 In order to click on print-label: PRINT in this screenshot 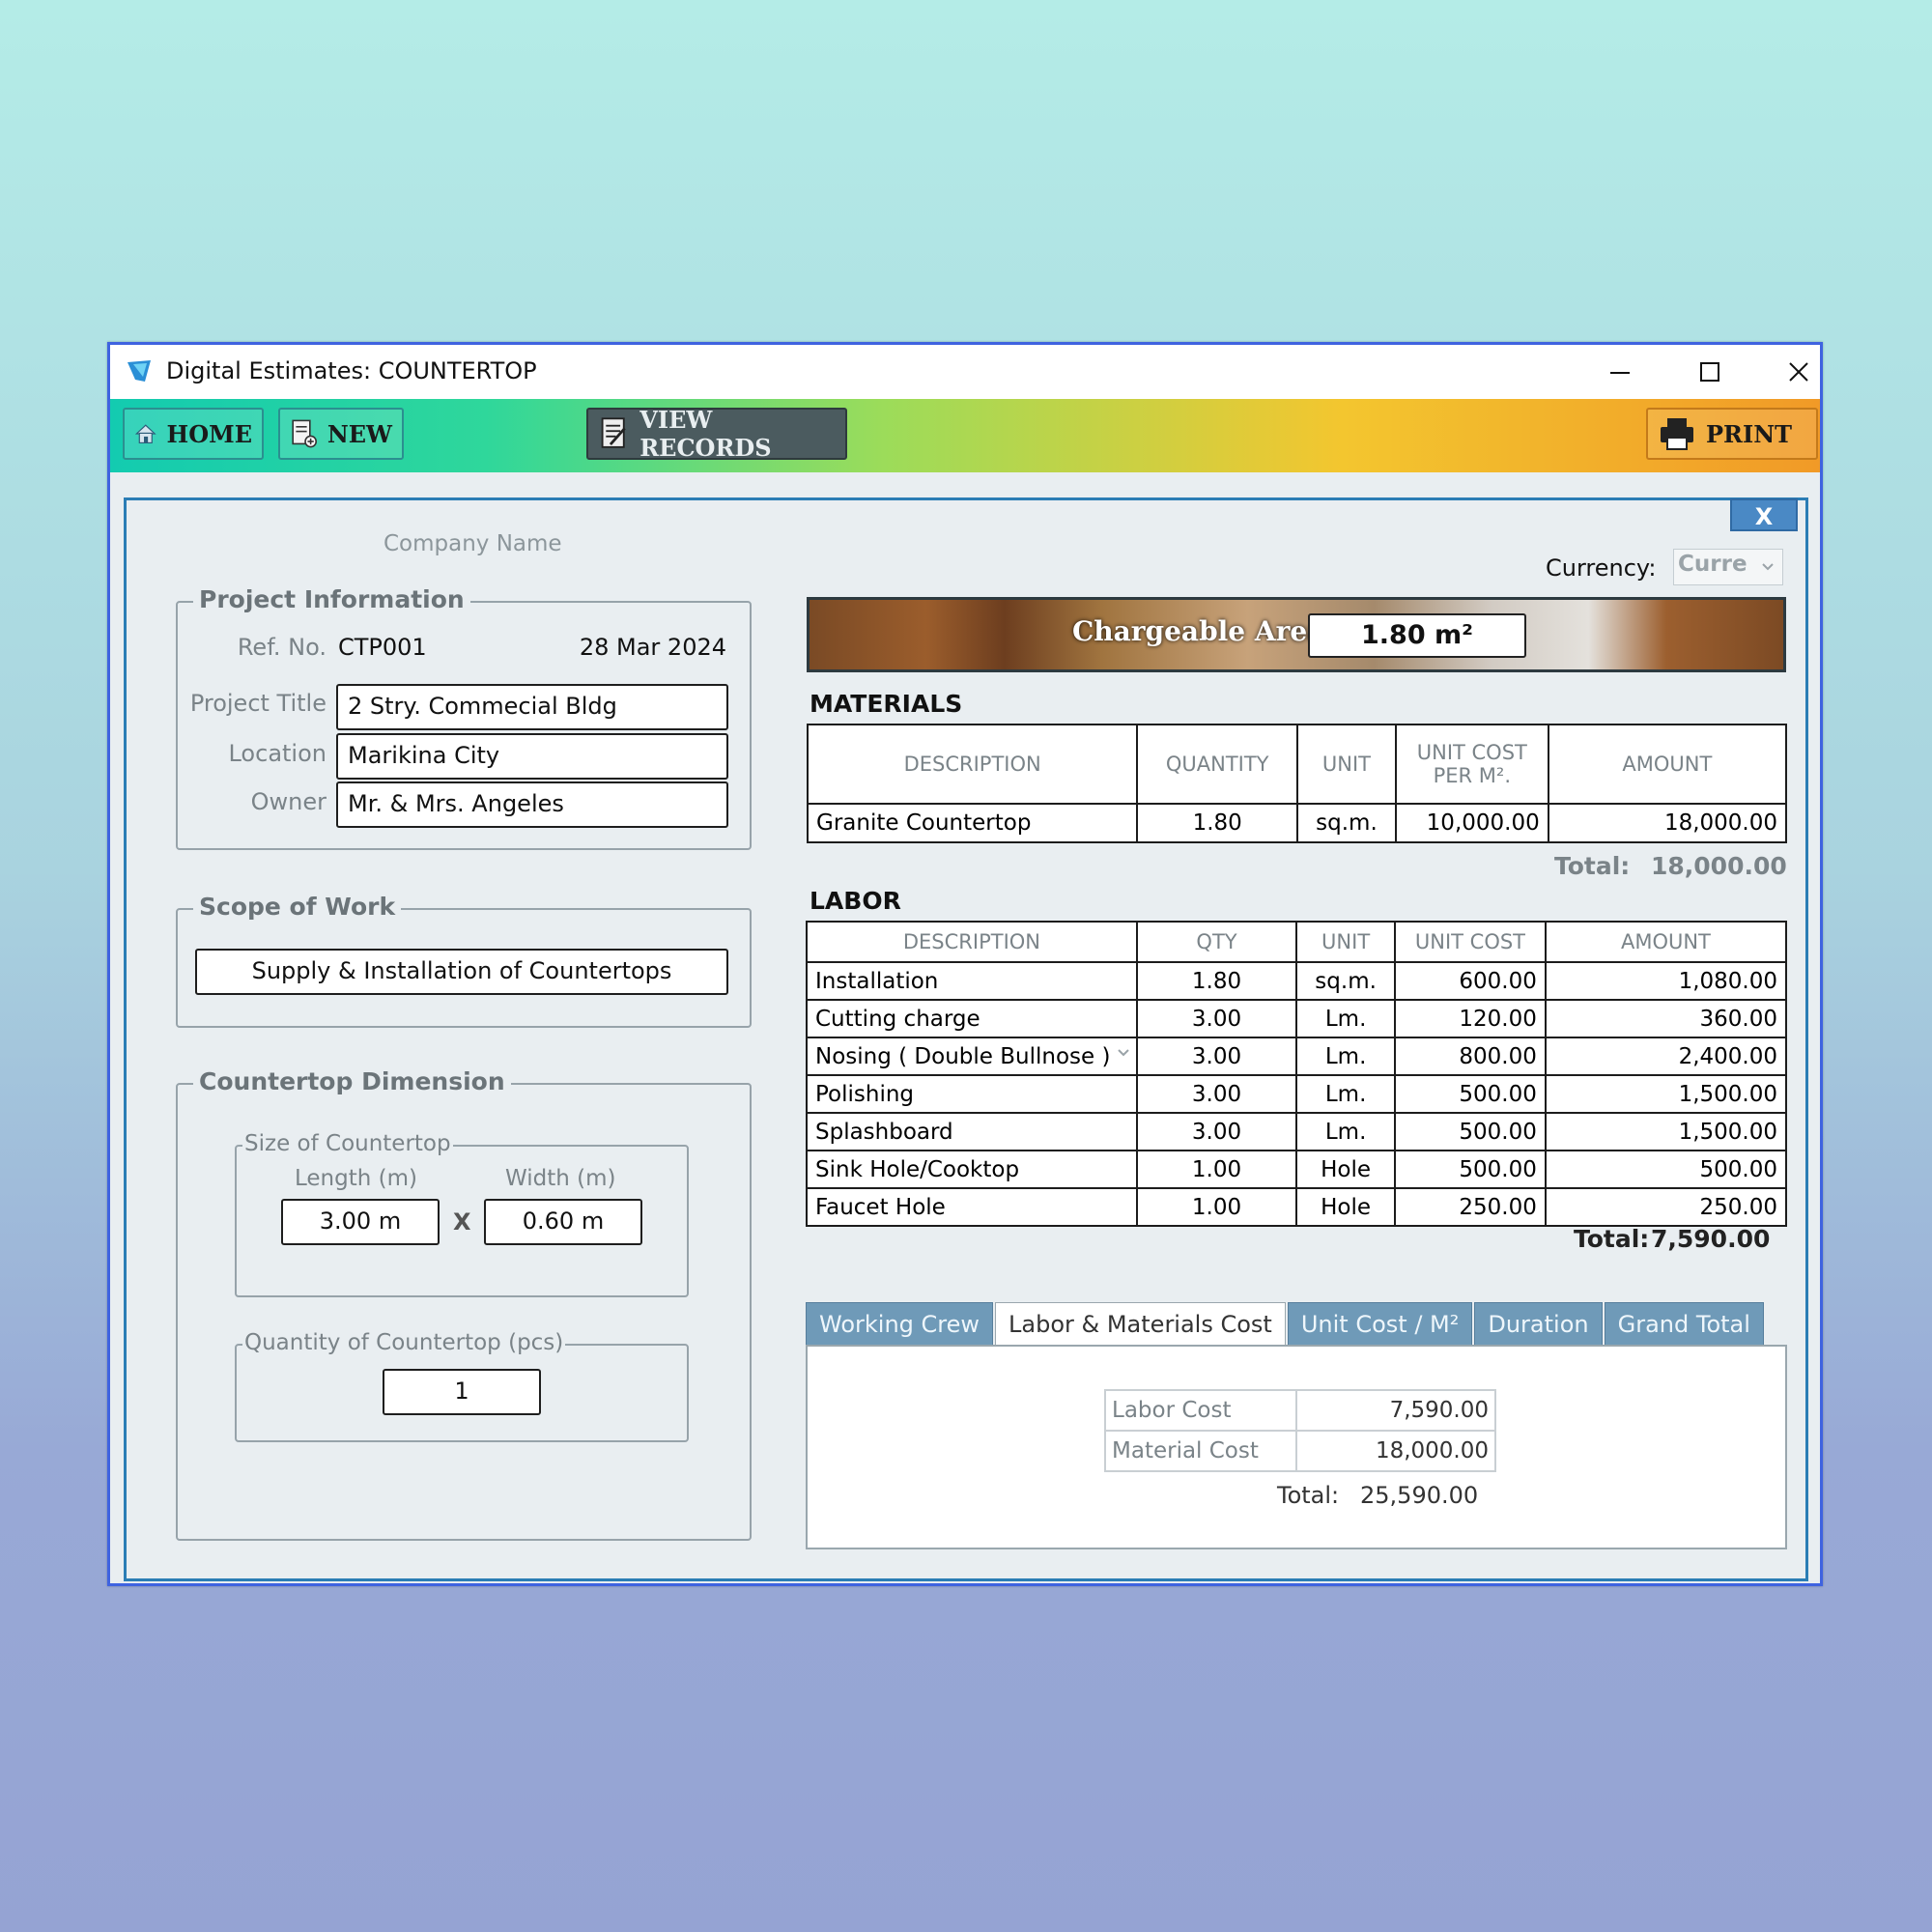, I will do `click(1749, 433)`.